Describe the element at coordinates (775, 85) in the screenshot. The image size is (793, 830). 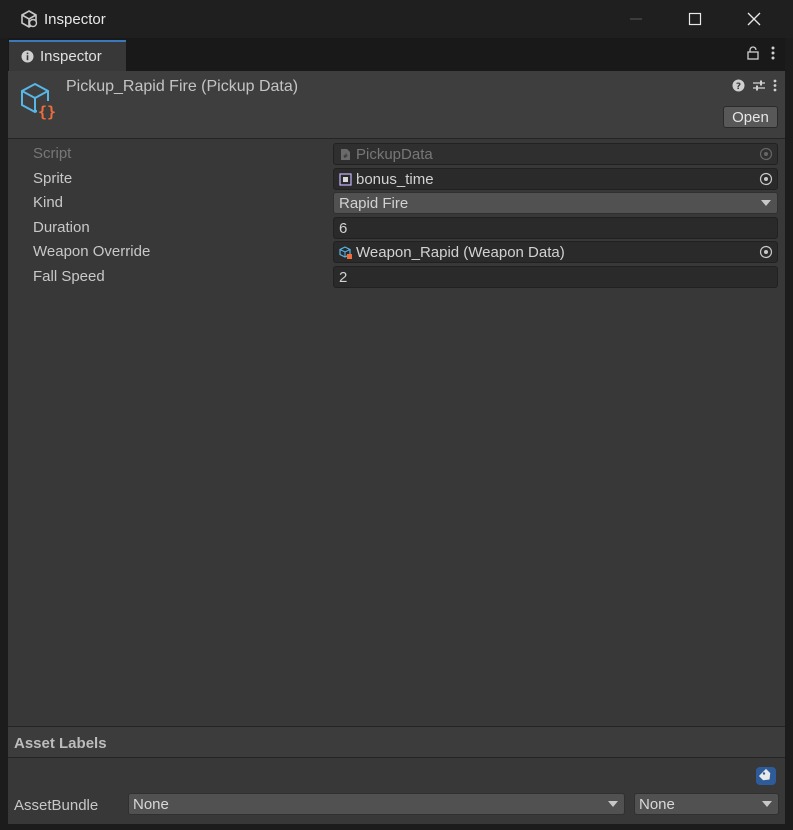
I see `header-kebab-menu-icon` at that location.